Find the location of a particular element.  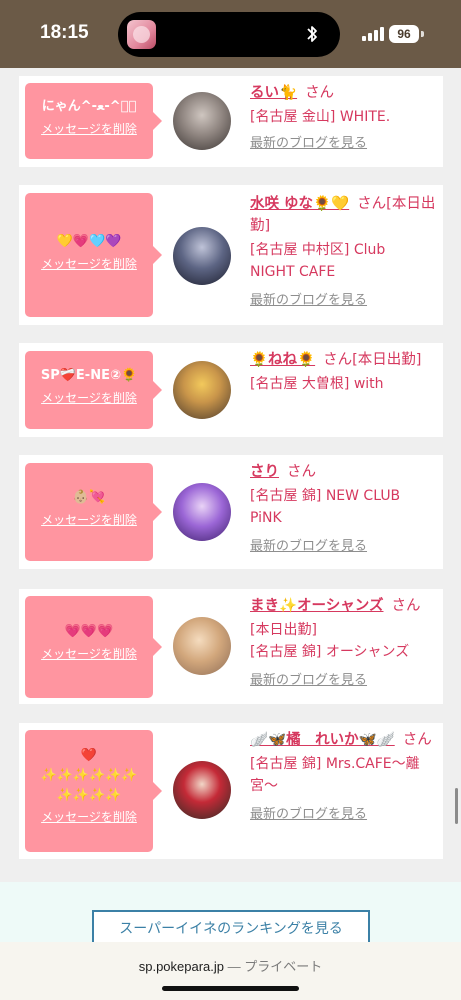

clock: 18:15 is located at coordinates (64, 32).